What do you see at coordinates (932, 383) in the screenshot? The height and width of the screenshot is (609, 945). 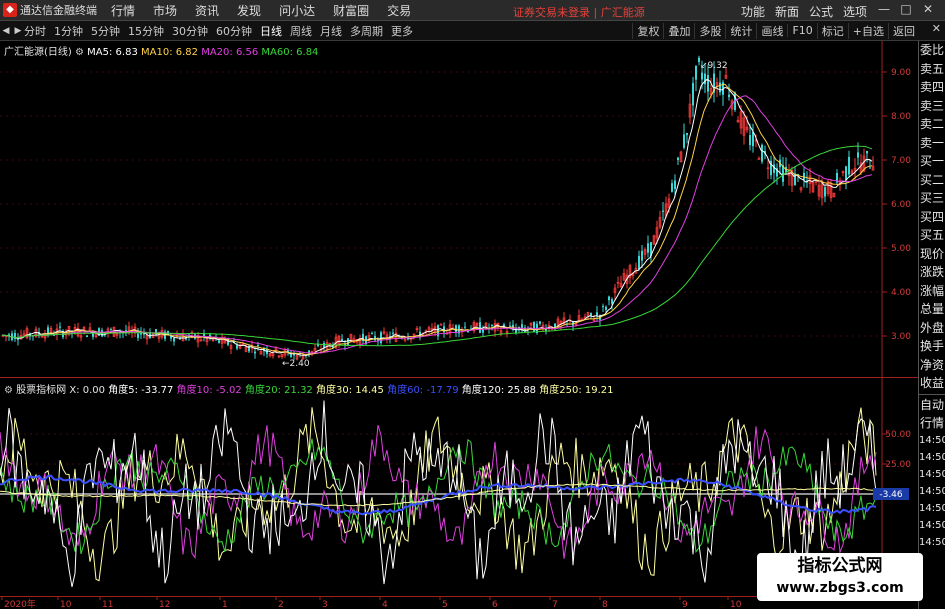 I see `side-tab: 收益` at bounding box center [932, 383].